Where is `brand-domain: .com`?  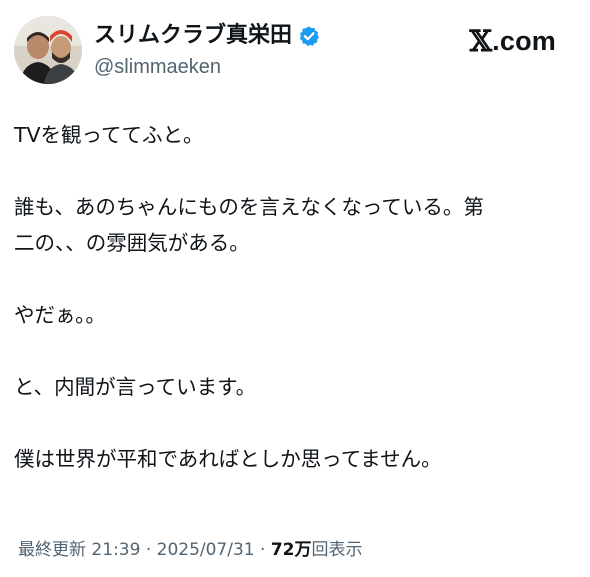
brand-domain: .com is located at coordinates (524, 40).